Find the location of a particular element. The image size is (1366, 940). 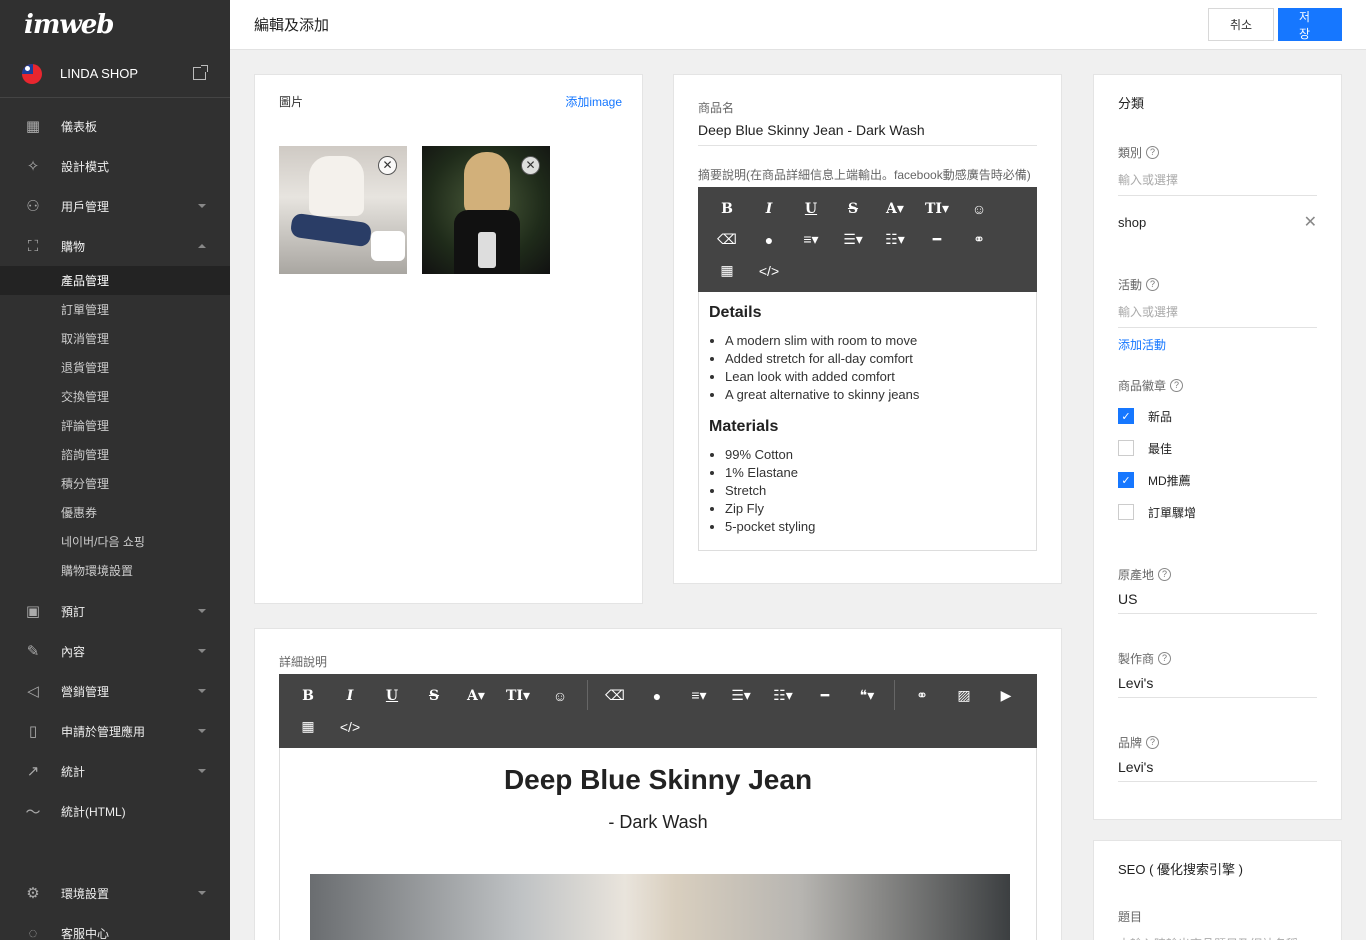

add-image-link: 添加image is located at coordinates (593, 101).